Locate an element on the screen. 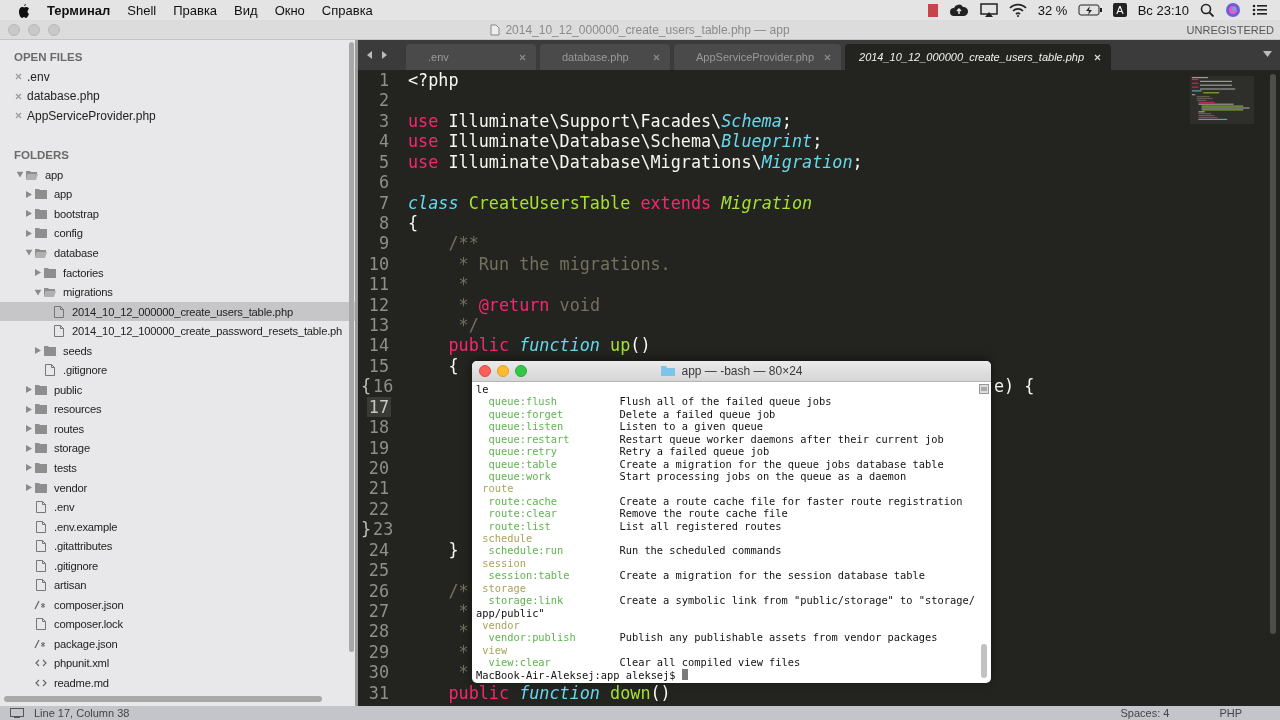  apple-icon is located at coordinates (23, 10).